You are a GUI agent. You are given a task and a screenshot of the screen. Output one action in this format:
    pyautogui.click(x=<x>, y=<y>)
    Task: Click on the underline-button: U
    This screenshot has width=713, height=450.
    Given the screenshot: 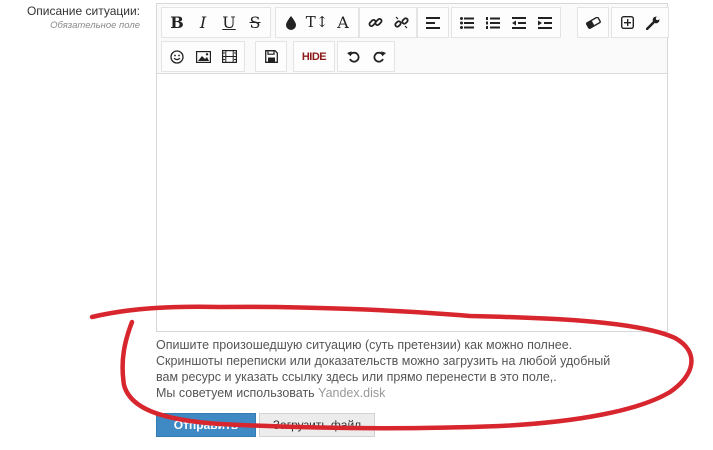 What is the action you would take?
    pyautogui.click(x=229, y=22)
    